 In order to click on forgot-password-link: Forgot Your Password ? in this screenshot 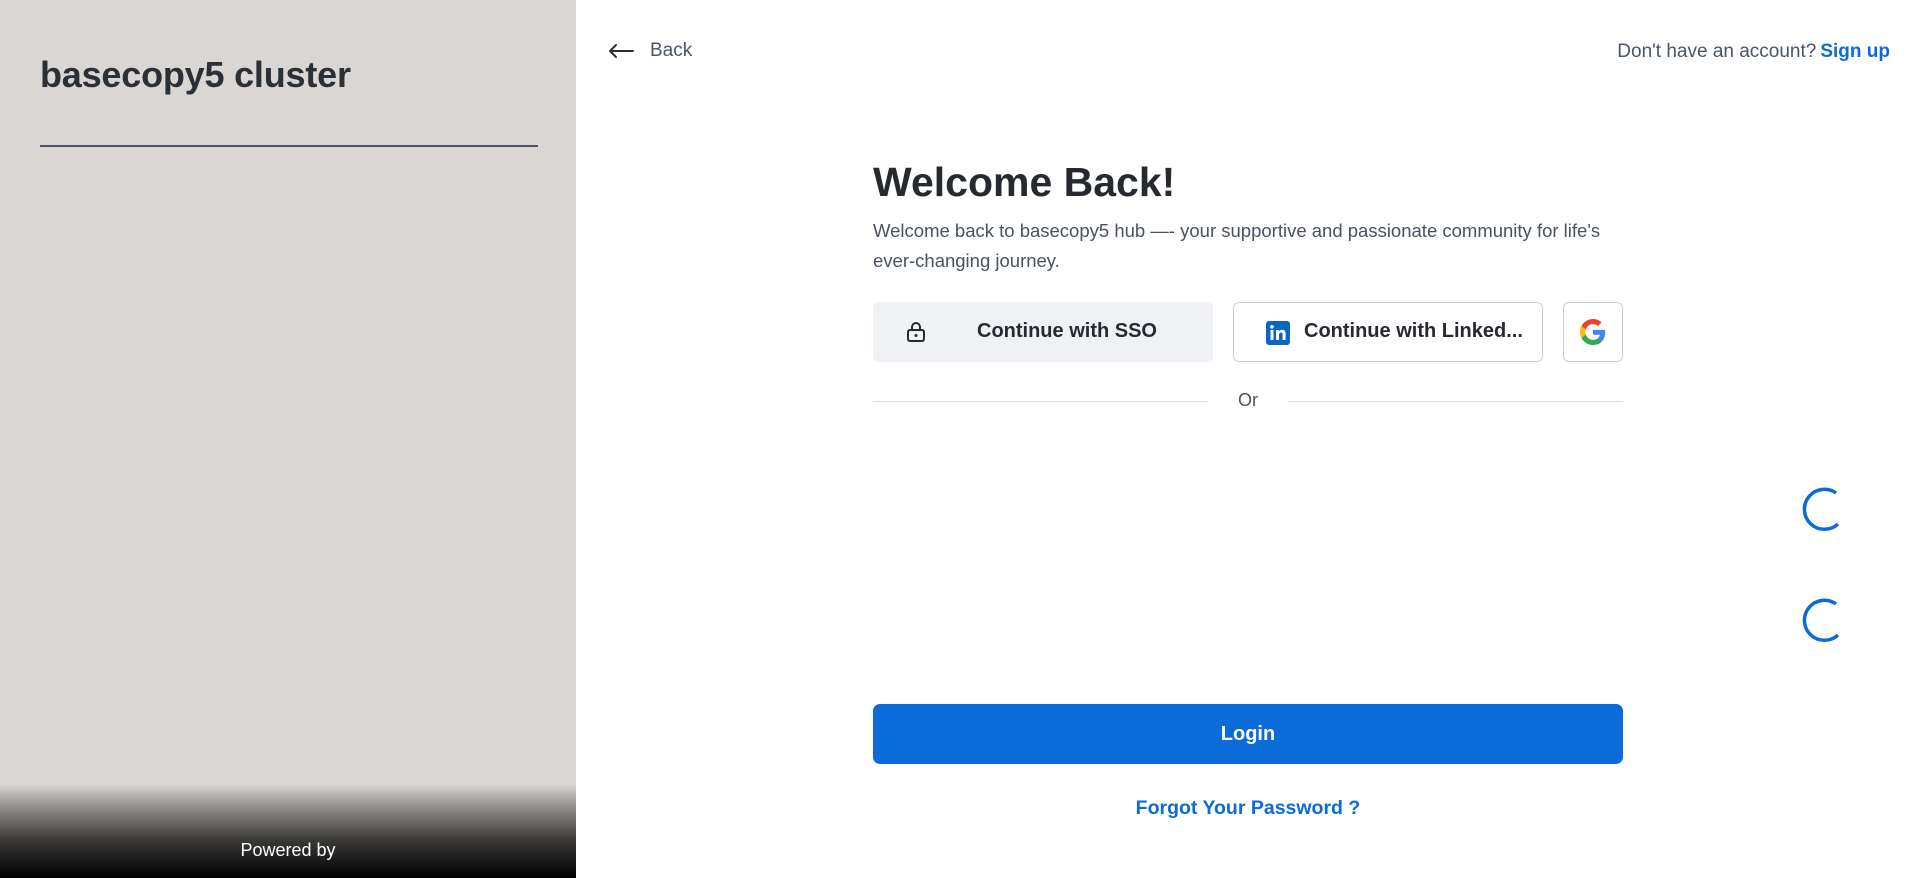, I will do `click(1248, 808)`.